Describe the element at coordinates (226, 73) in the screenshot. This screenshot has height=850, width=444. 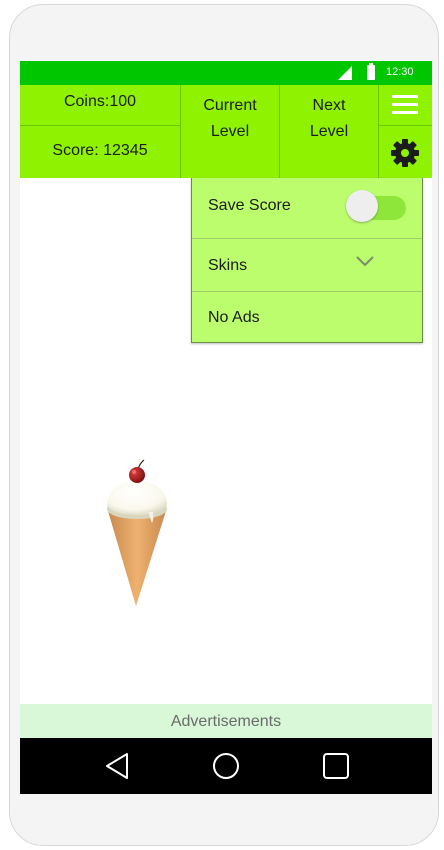
I see `status-bar: 12:30` at that location.